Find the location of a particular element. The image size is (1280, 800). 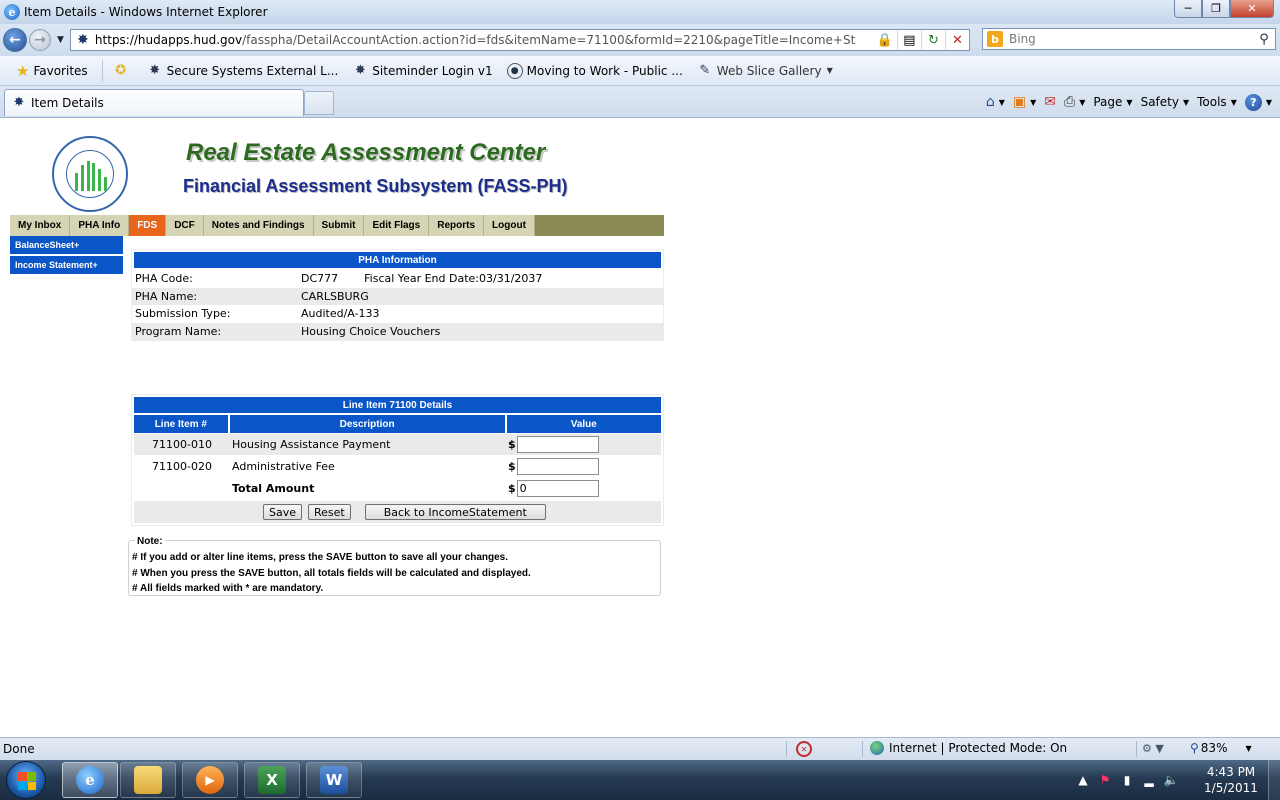

reset-button: Reset is located at coordinates (329, 512).